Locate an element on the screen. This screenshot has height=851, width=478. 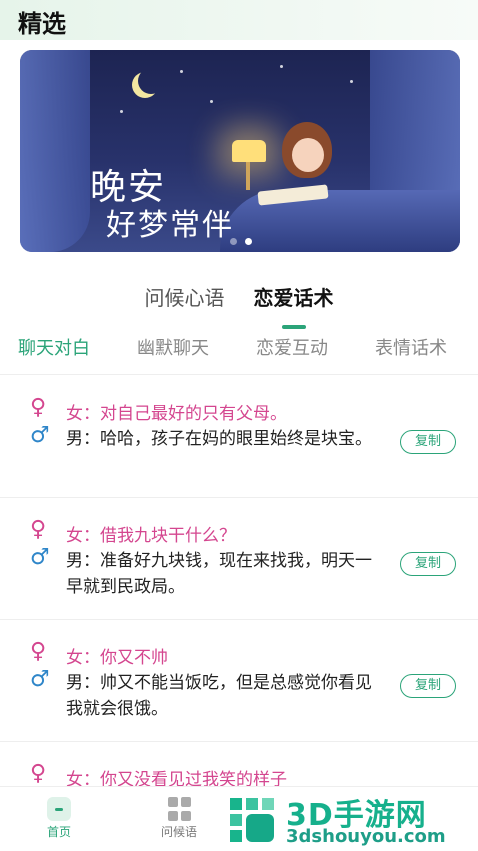
tab-label: 恋爱话术 is located at coordinates (293, 298).